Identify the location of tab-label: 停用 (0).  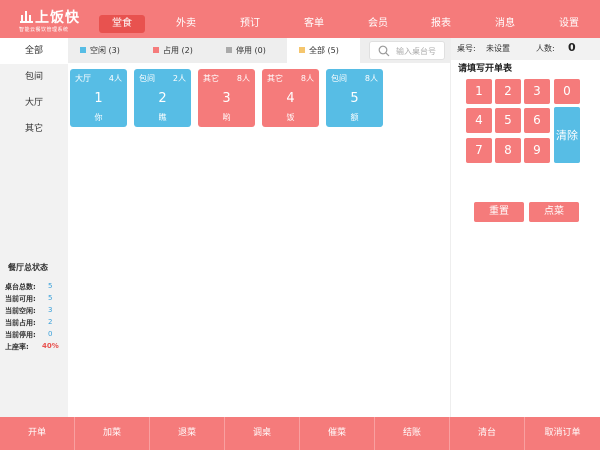
(251, 50).